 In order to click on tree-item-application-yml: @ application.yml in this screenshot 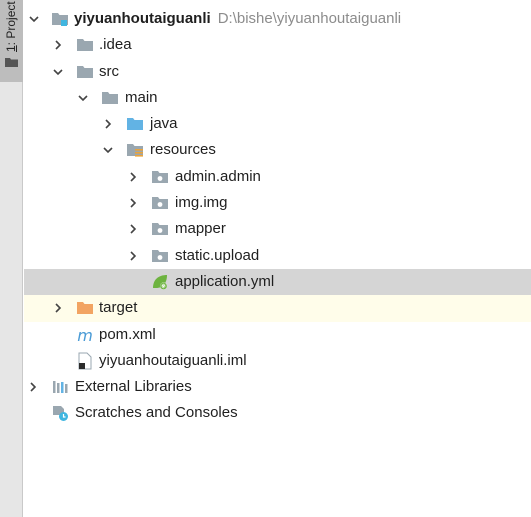, I will do `click(277, 282)`.